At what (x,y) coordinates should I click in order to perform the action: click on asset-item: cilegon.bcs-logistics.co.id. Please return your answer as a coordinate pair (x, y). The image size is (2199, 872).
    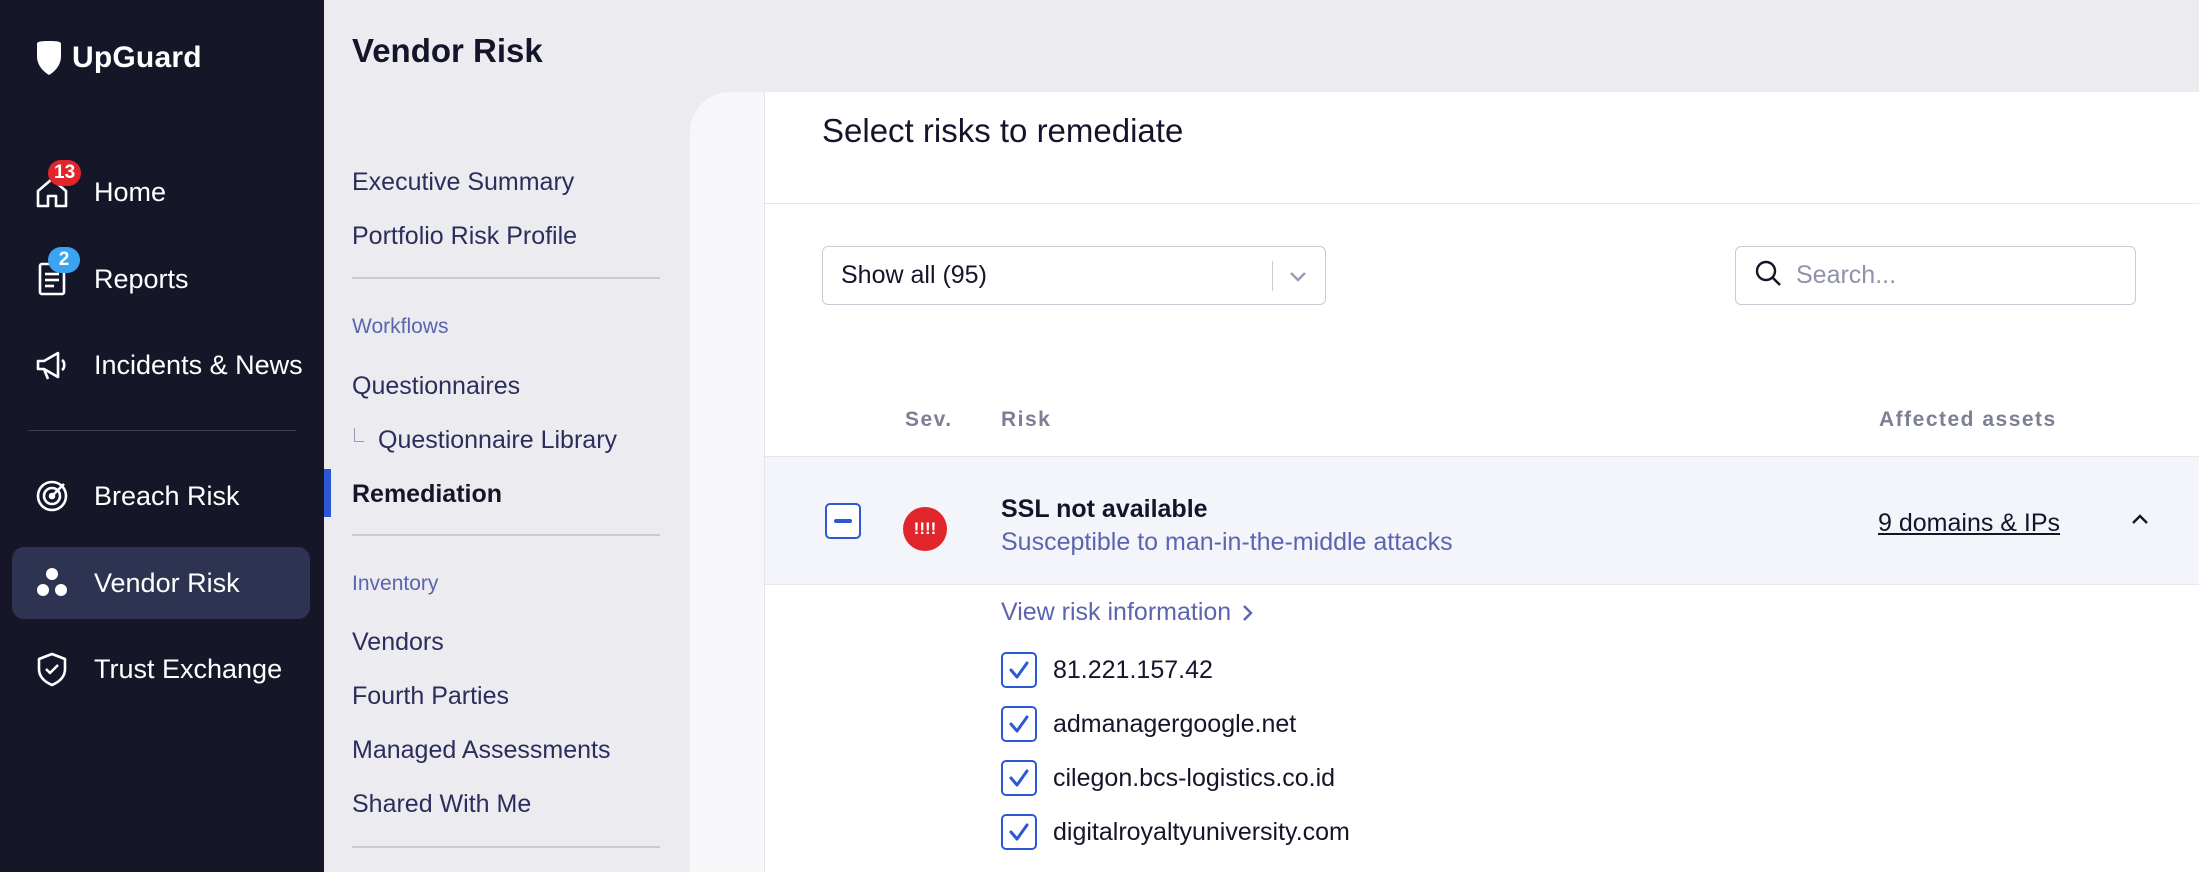
    Looking at the image, I should click on (1168, 778).